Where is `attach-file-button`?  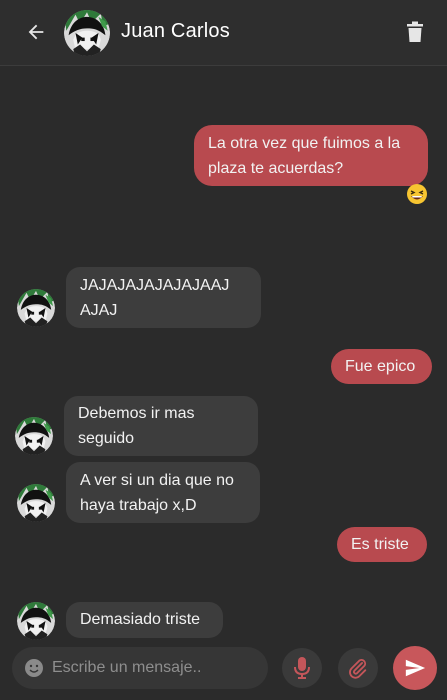 attach-file-button is located at coordinates (358, 668).